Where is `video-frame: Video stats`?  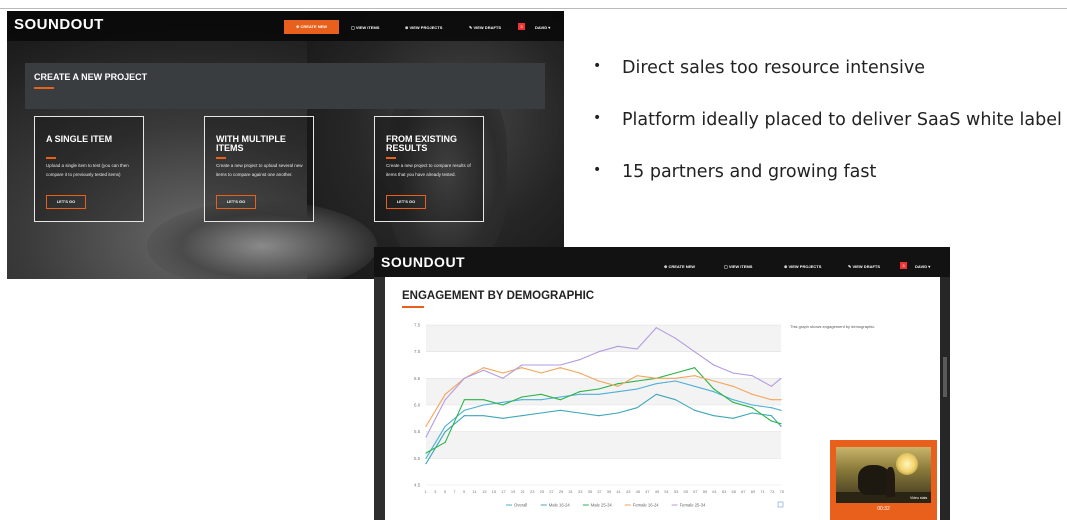
video-frame: Video stats is located at coordinates (883, 475).